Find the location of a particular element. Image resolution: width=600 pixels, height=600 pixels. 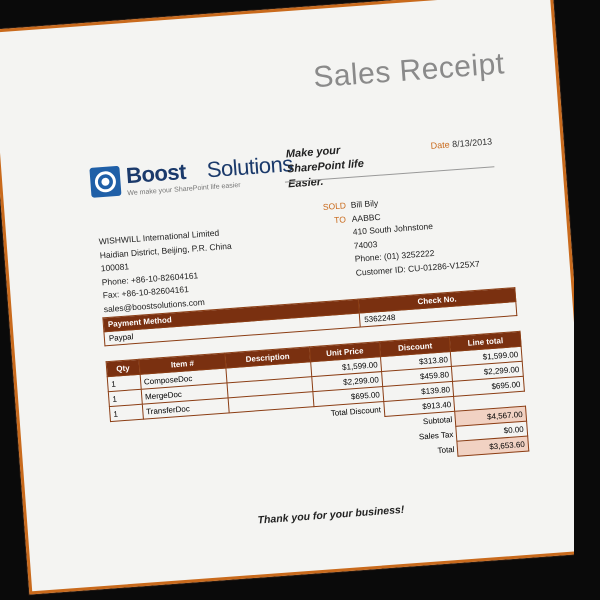

to-label: TO is located at coordinates (340, 219).